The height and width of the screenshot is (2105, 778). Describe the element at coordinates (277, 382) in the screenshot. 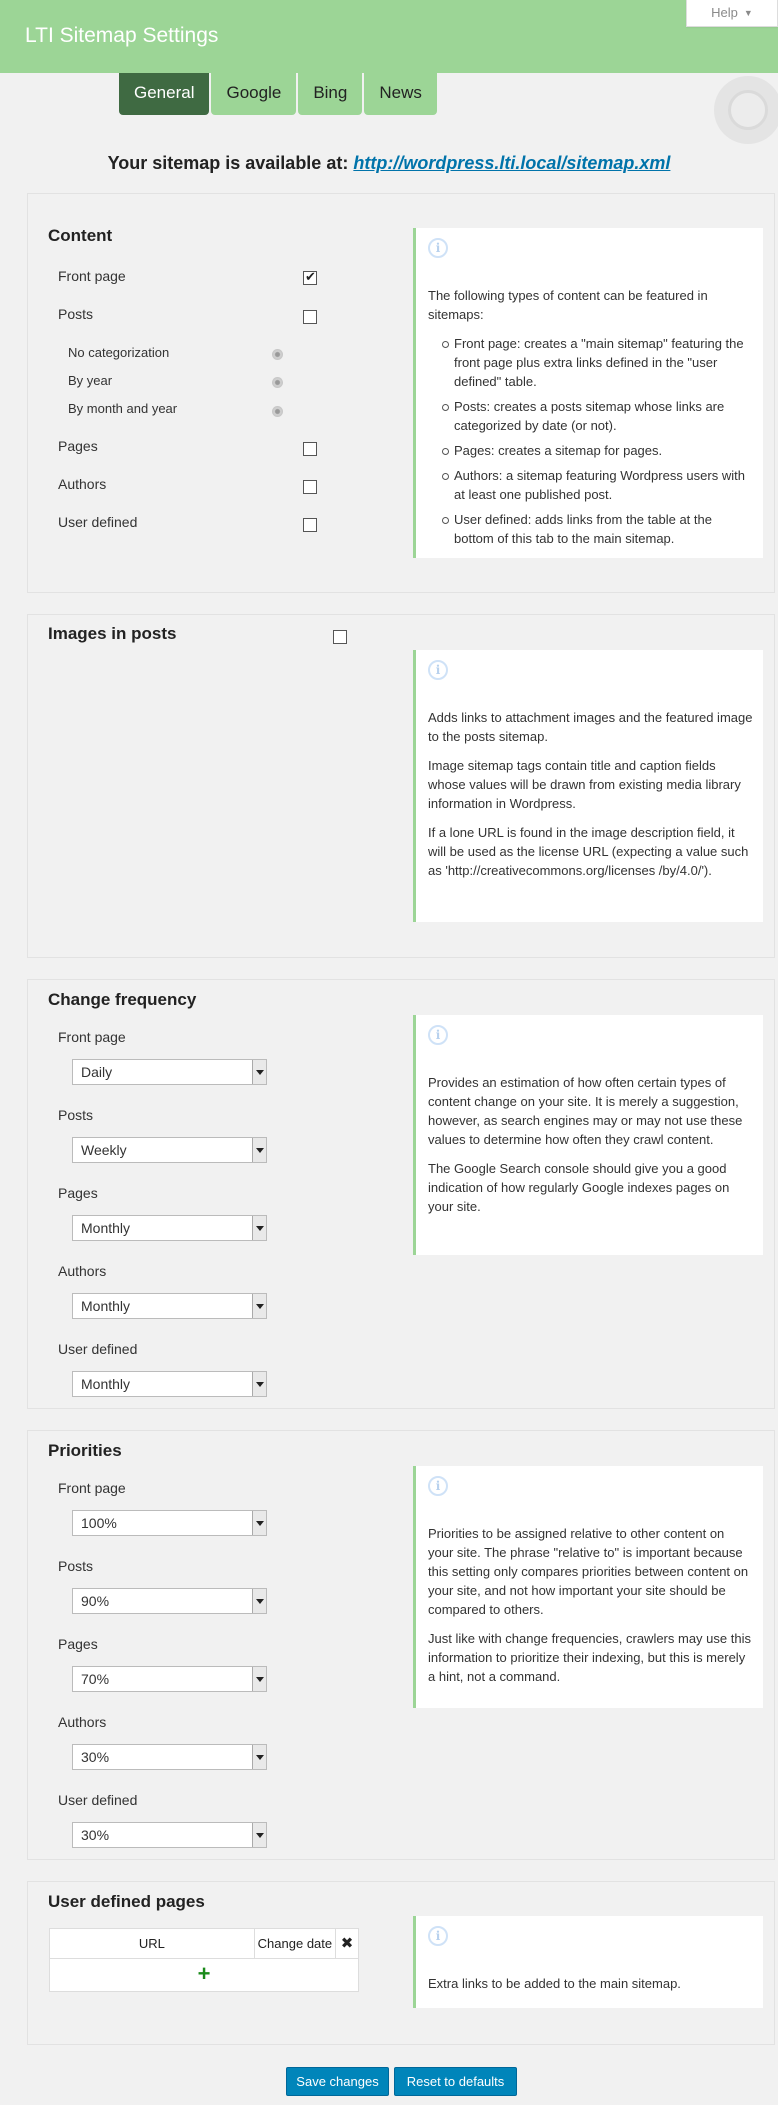

I see `by-year-radio` at that location.